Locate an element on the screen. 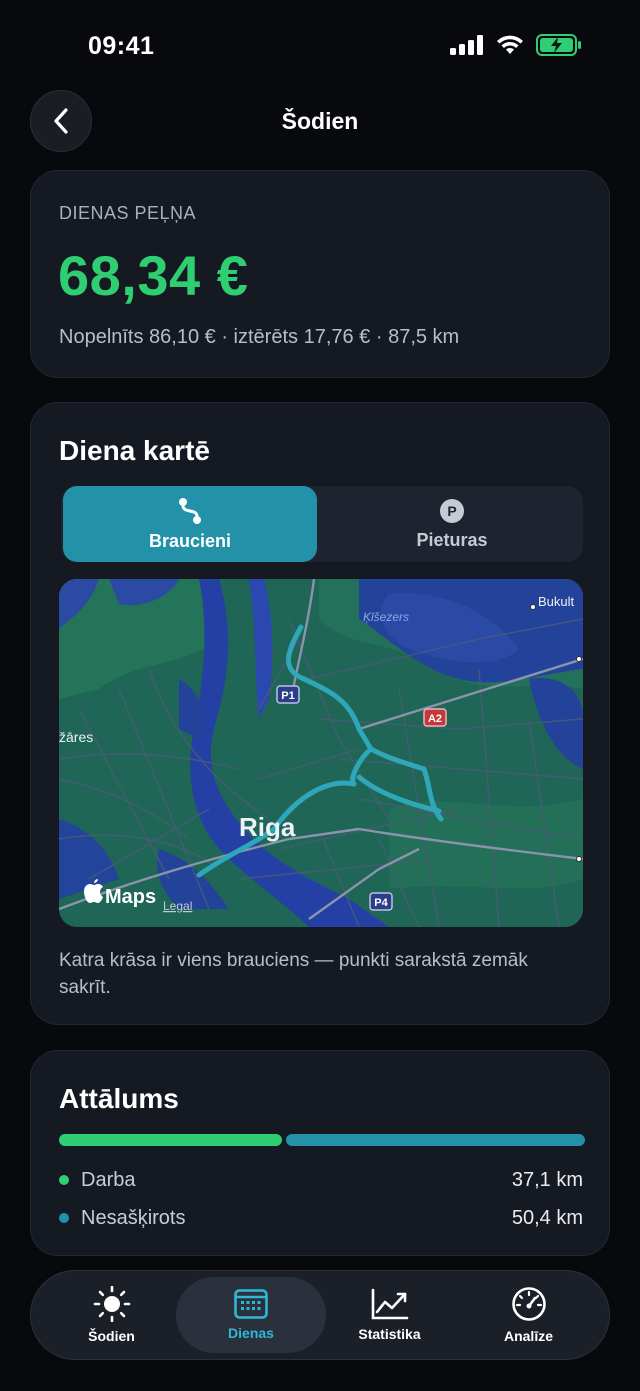 The height and width of the screenshot is (1391, 640). tab-days-label: Dienas is located at coordinates (251, 1333).